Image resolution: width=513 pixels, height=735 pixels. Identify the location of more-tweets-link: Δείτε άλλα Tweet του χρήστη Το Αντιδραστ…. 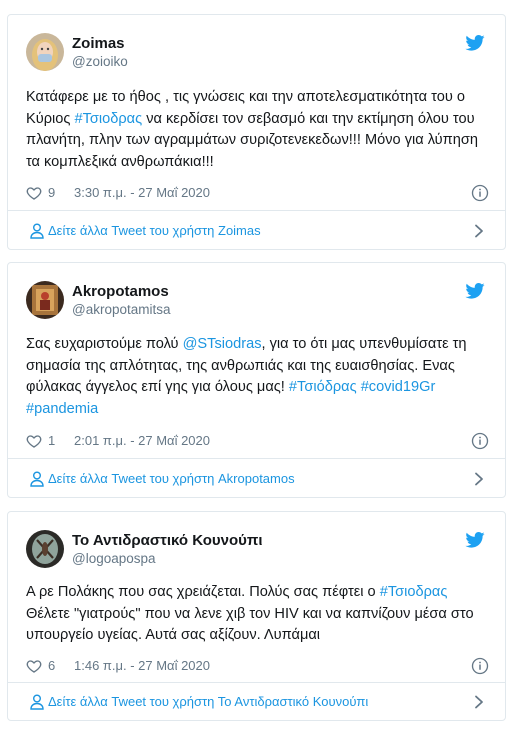
(256, 702).